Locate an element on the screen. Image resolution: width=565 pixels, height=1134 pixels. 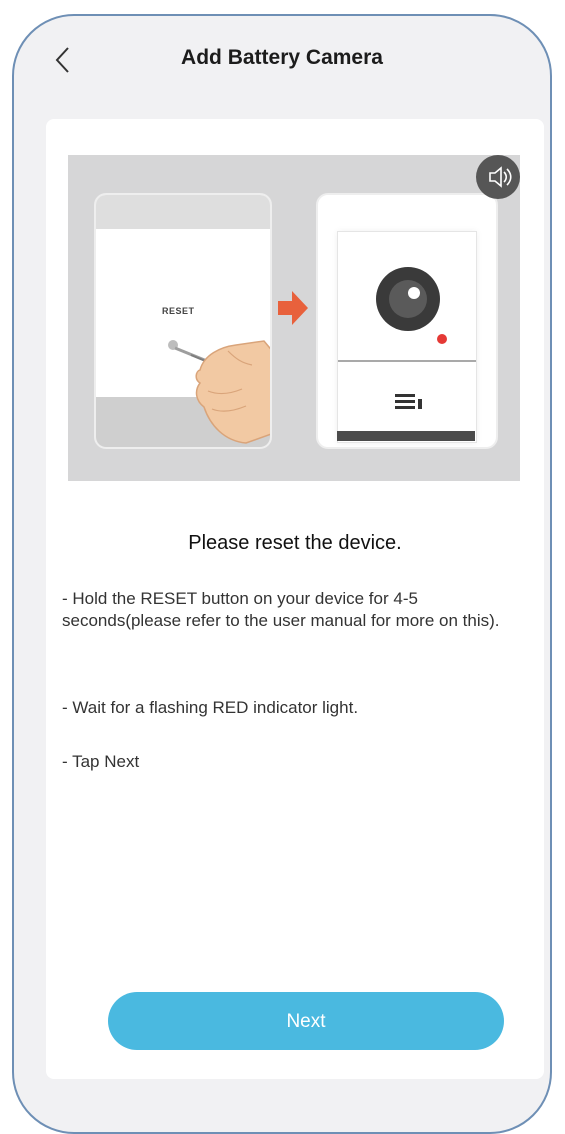
camera-icon is located at coordinates (411, 338).